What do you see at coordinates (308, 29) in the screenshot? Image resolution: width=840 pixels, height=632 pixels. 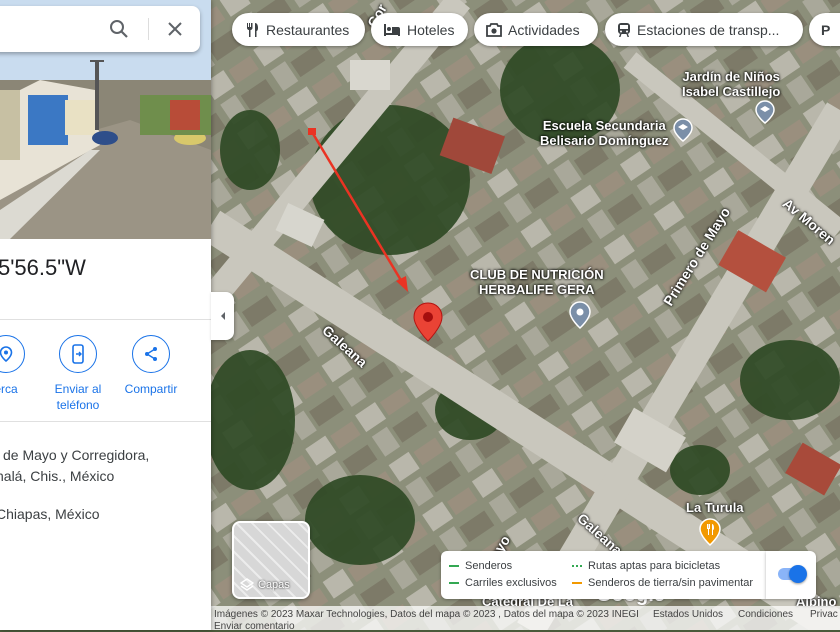 I see `chip-label: Restaurantes` at bounding box center [308, 29].